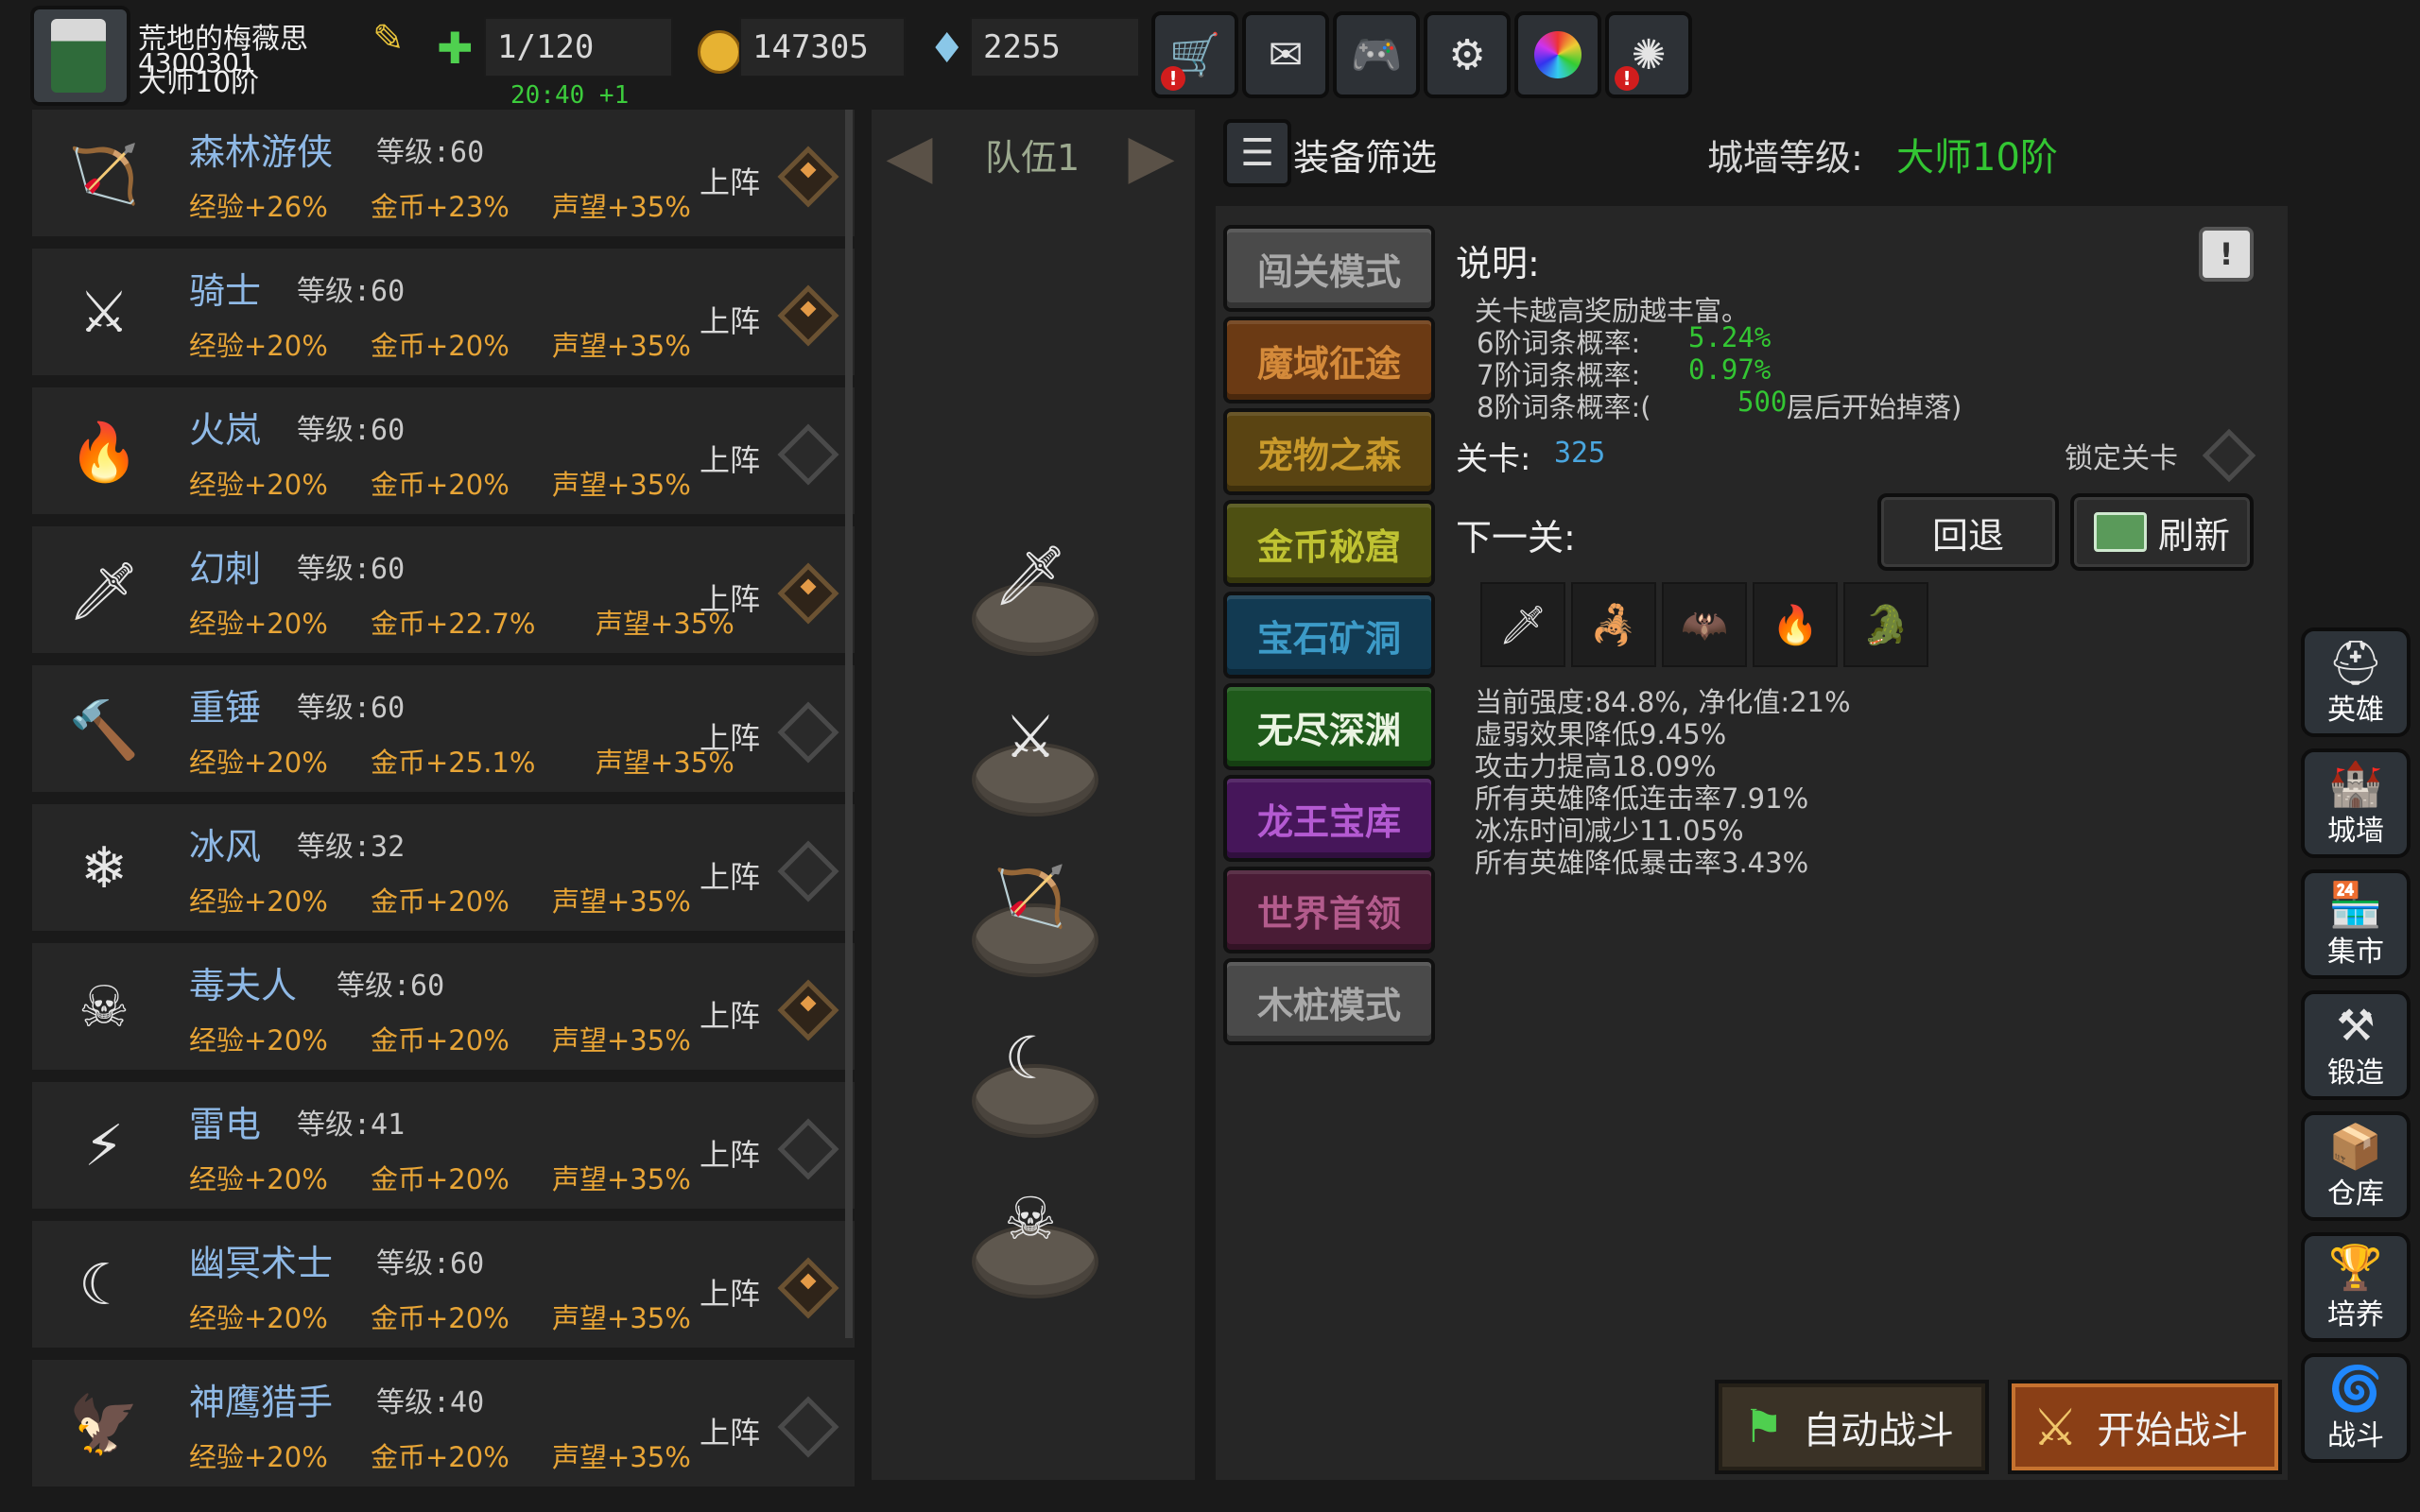 Image resolution: width=2420 pixels, height=1512 pixels. What do you see at coordinates (389, 38) in the screenshot?
I see `edit-name-icon: ✎` at bounding box center [389, 38].